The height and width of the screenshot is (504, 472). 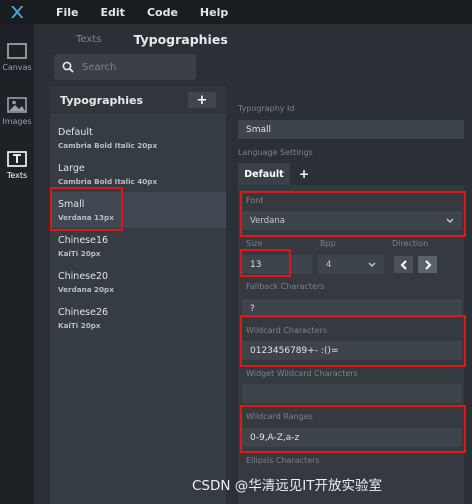 I want to click on menu-file: File, so click(x=67, y=12).